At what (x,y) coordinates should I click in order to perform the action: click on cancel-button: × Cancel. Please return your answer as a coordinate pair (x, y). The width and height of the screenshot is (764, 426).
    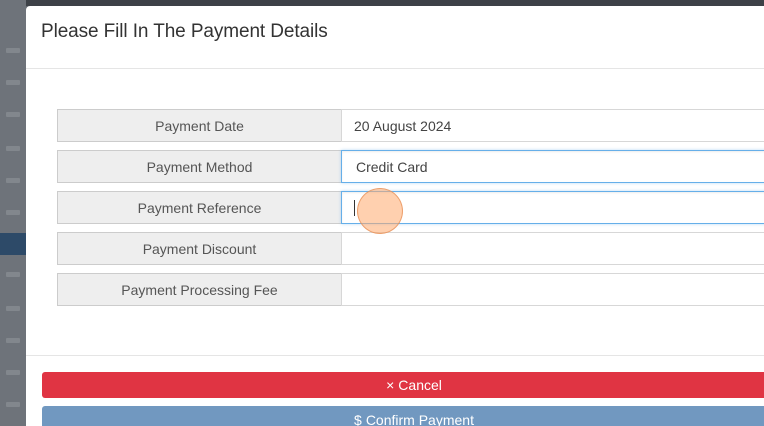
    Looking at the image, I should click on (403, 385).